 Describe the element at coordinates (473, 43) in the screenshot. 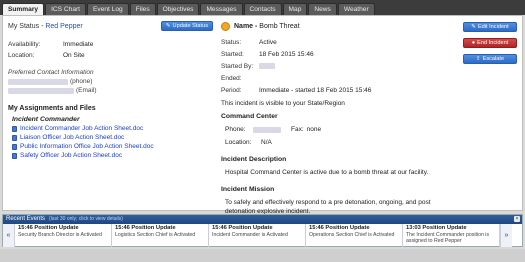

I see `stop-icon: ●` at that location.